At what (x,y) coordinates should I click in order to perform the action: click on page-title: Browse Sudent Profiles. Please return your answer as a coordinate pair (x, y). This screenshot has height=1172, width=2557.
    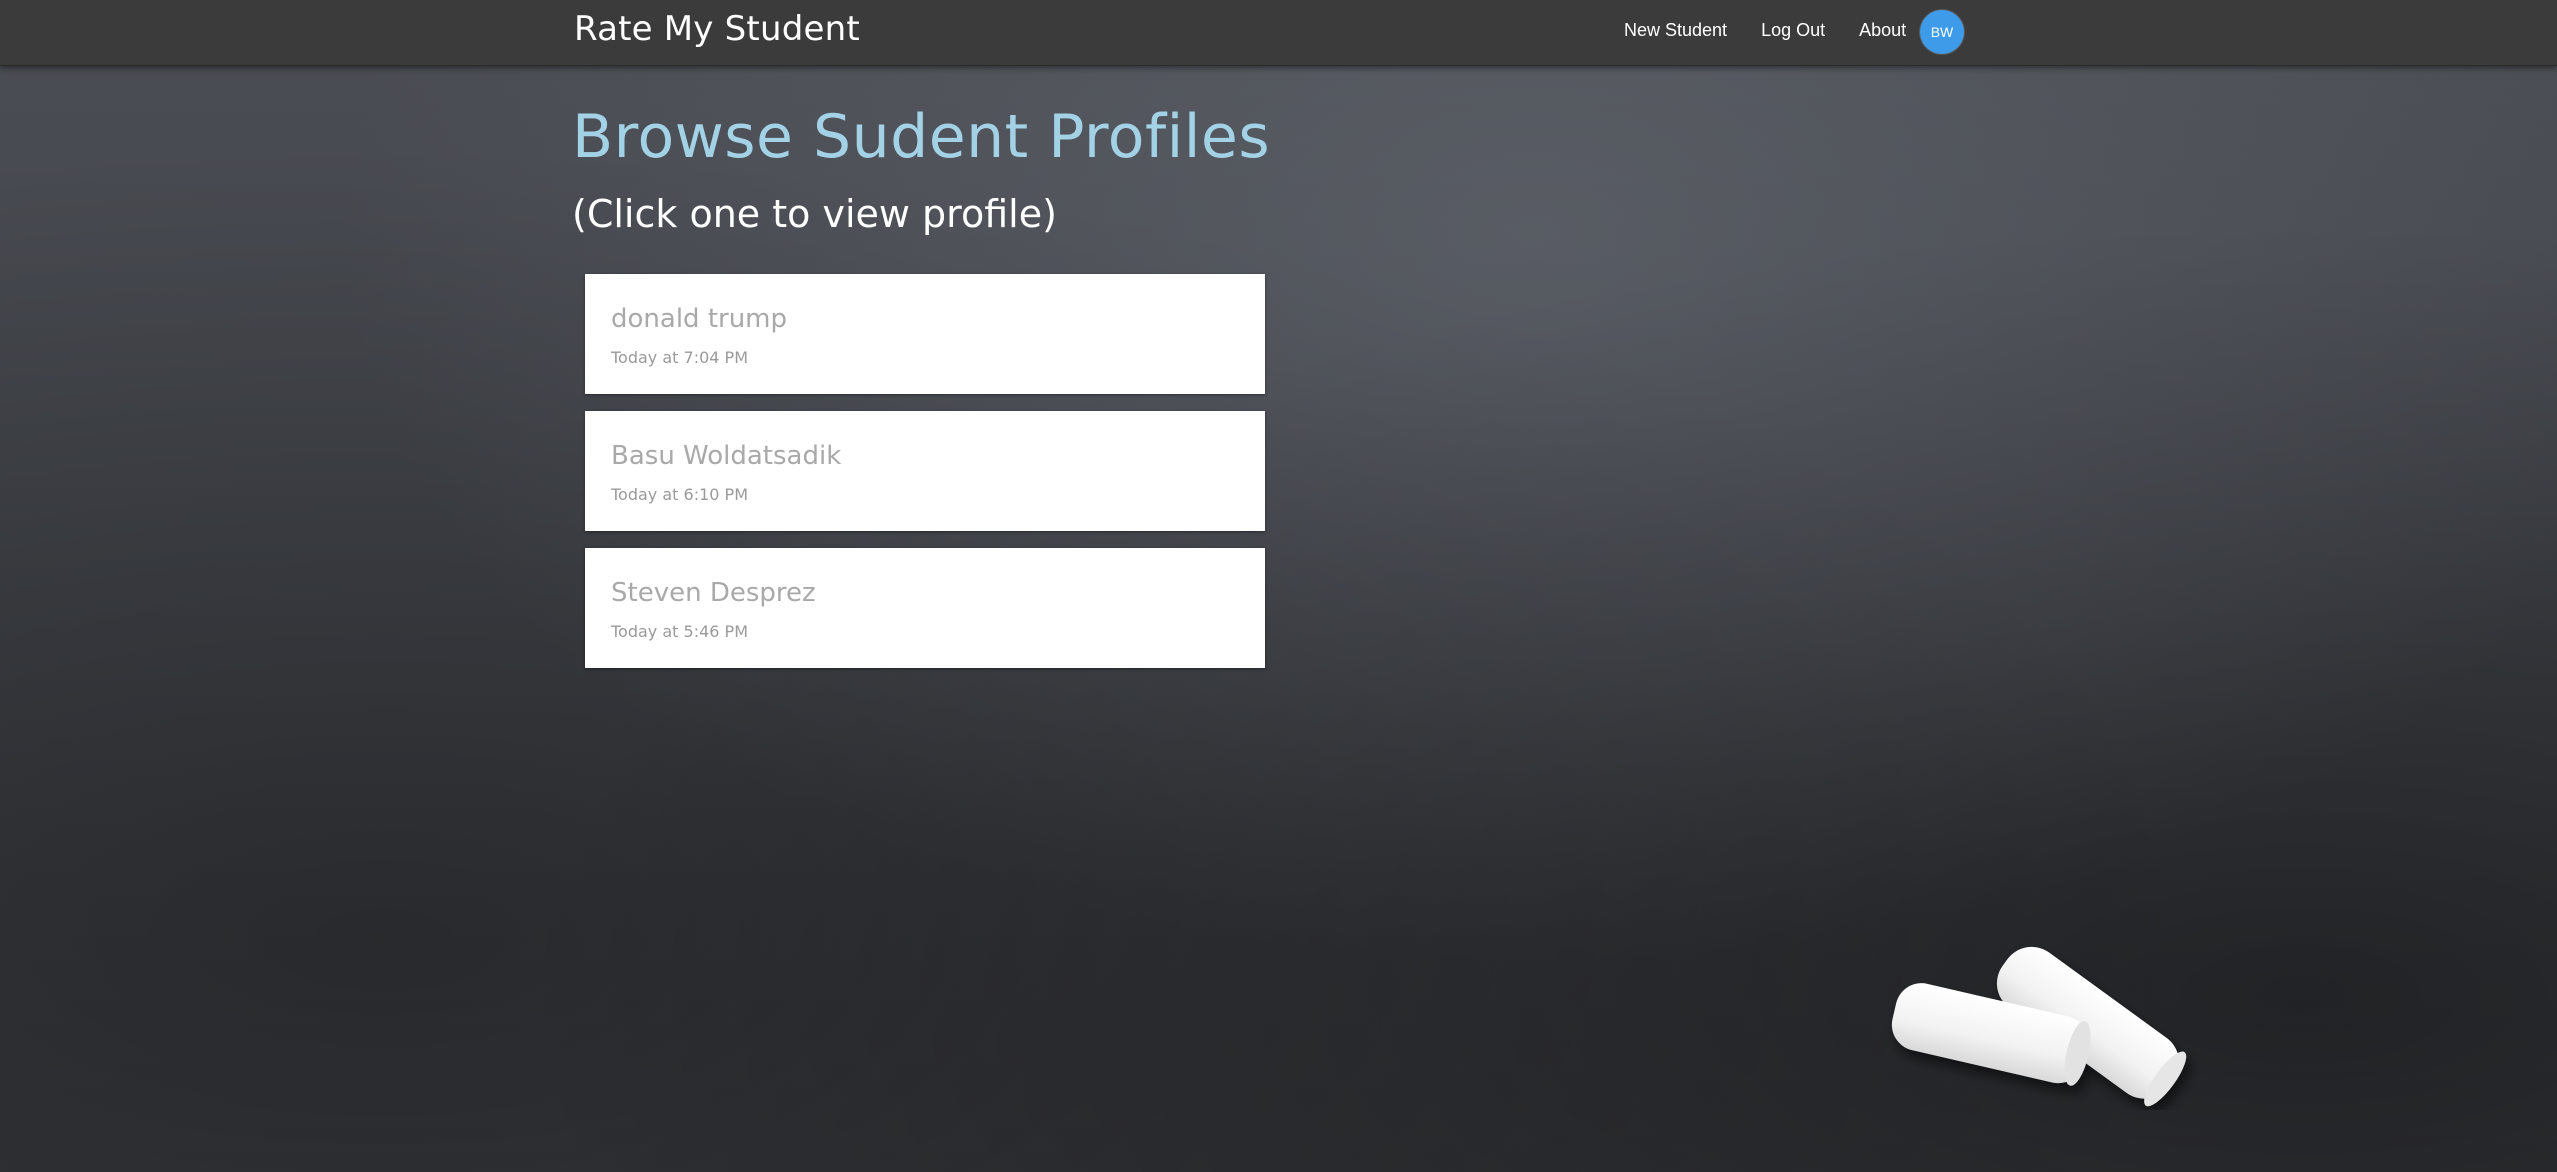
    Looking at the image, I should click on (921, 137).